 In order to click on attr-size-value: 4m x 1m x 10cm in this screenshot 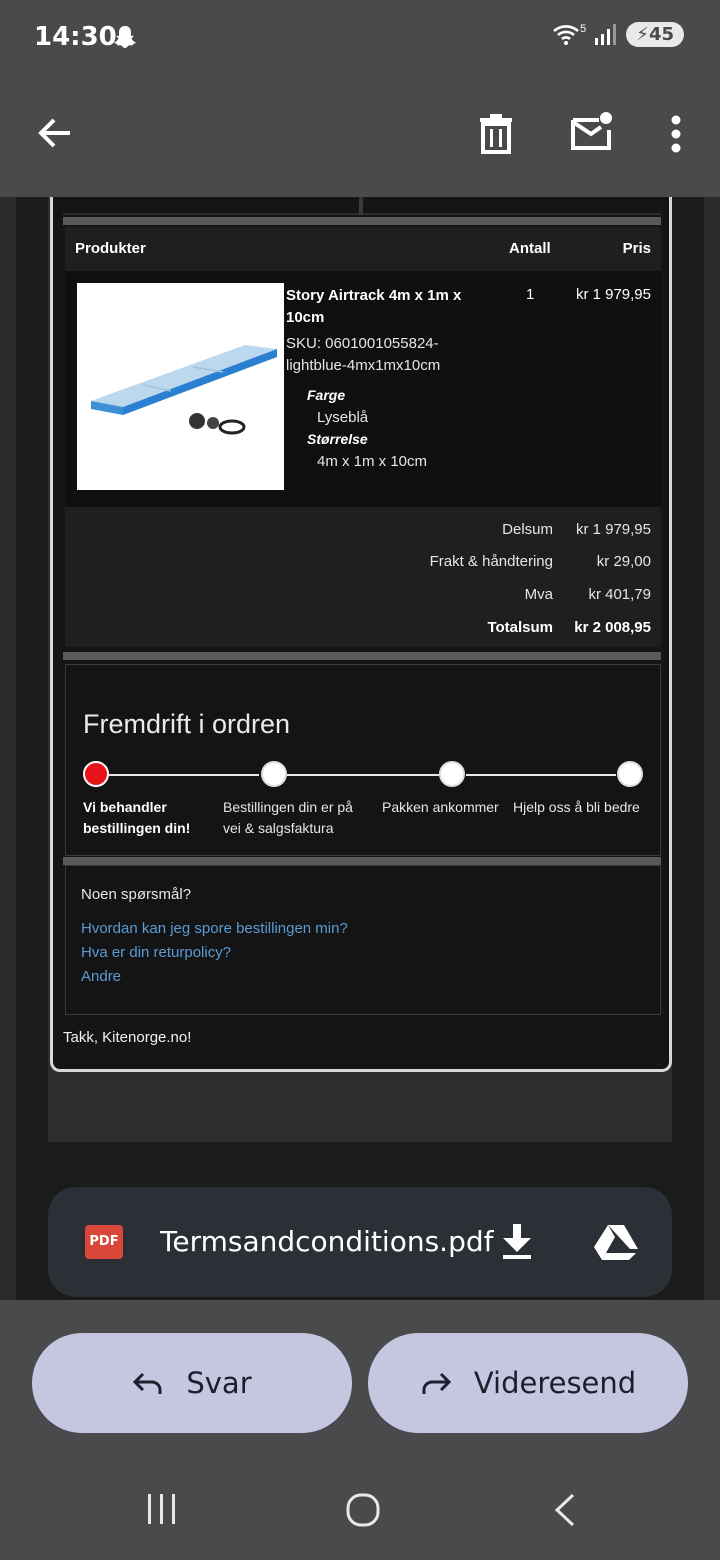, I will do `click(372, 461)`.